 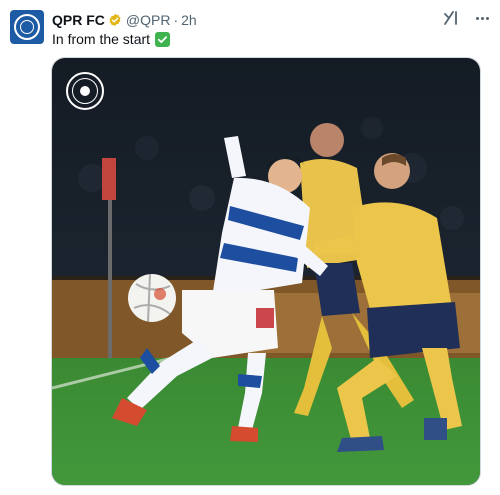 What do you see at coordinates (163, 39) in the screenshot?
I see `white-check-mark-icon` at bounding box center [163, 39].